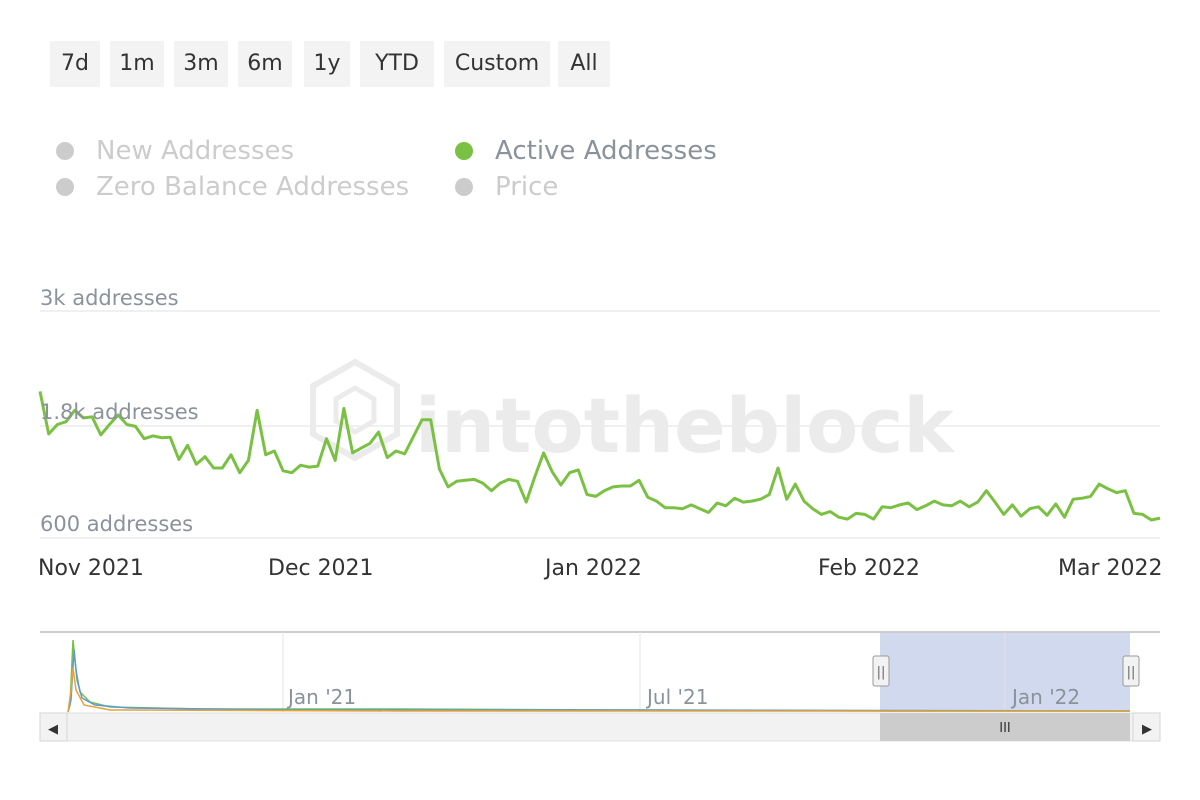 The image size is (1200, 800). I want to click on scrollbar-thumb, so click(1005, 727).